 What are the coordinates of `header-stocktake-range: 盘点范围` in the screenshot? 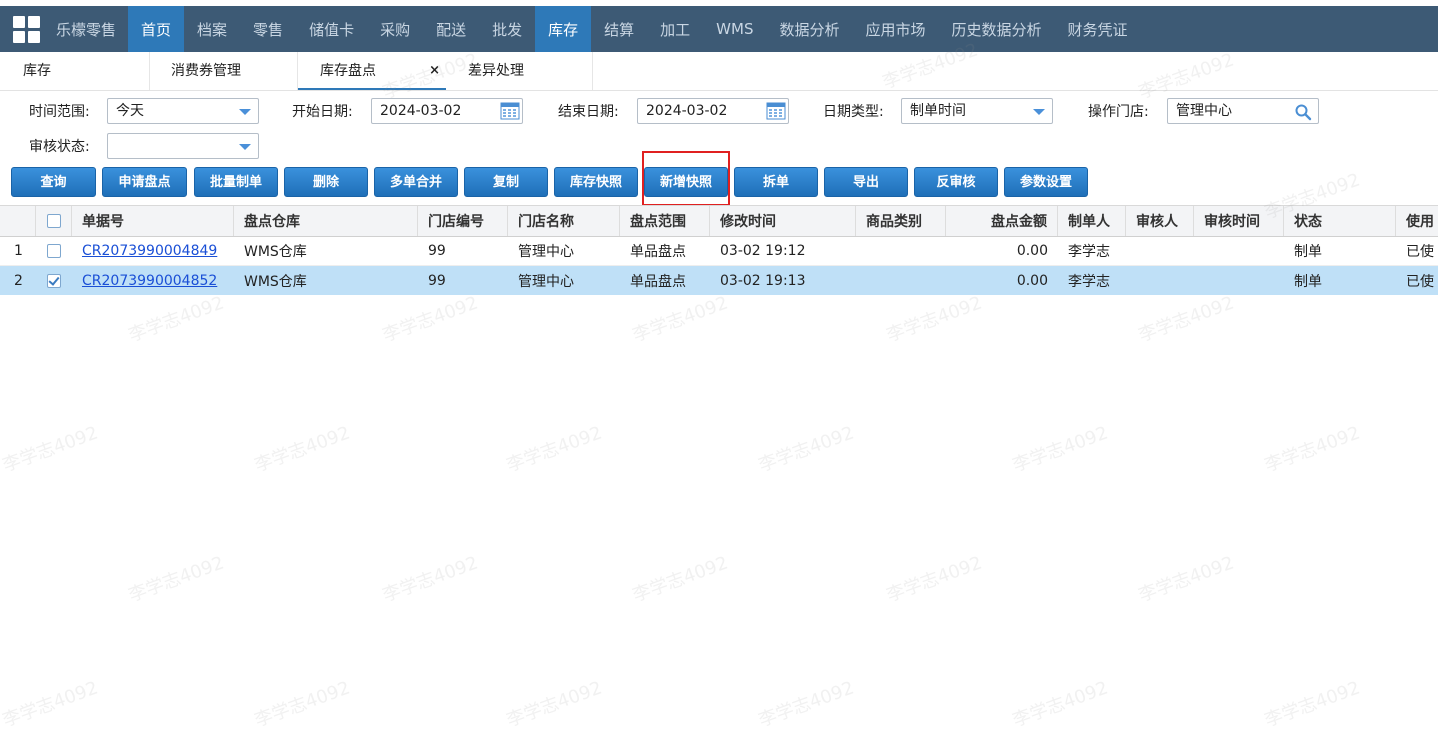 It's located at (665, 221).